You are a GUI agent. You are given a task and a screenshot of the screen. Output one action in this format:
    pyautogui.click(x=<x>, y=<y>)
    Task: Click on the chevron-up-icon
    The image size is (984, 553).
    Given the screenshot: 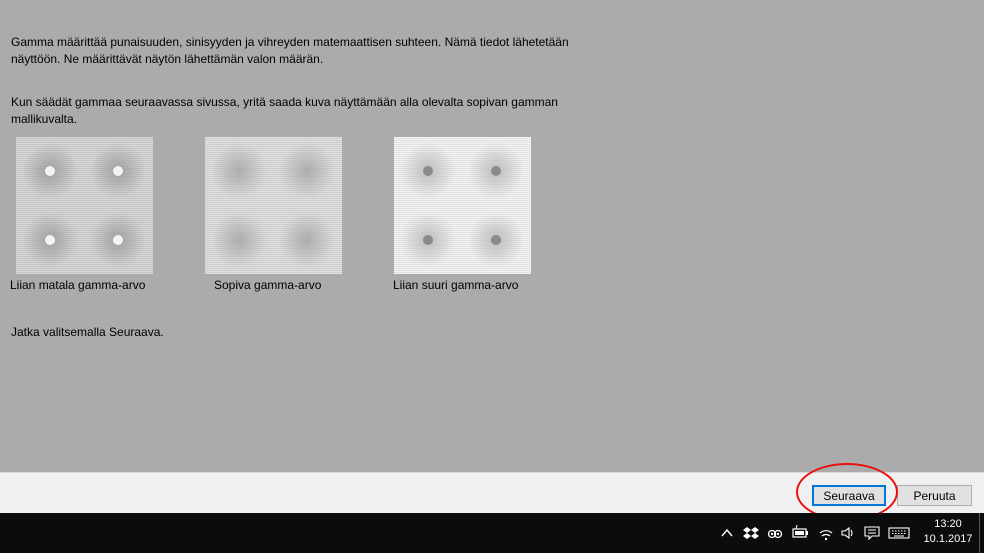 What is the action you would take?
    pyautogui.click(x=727, y=533)
    